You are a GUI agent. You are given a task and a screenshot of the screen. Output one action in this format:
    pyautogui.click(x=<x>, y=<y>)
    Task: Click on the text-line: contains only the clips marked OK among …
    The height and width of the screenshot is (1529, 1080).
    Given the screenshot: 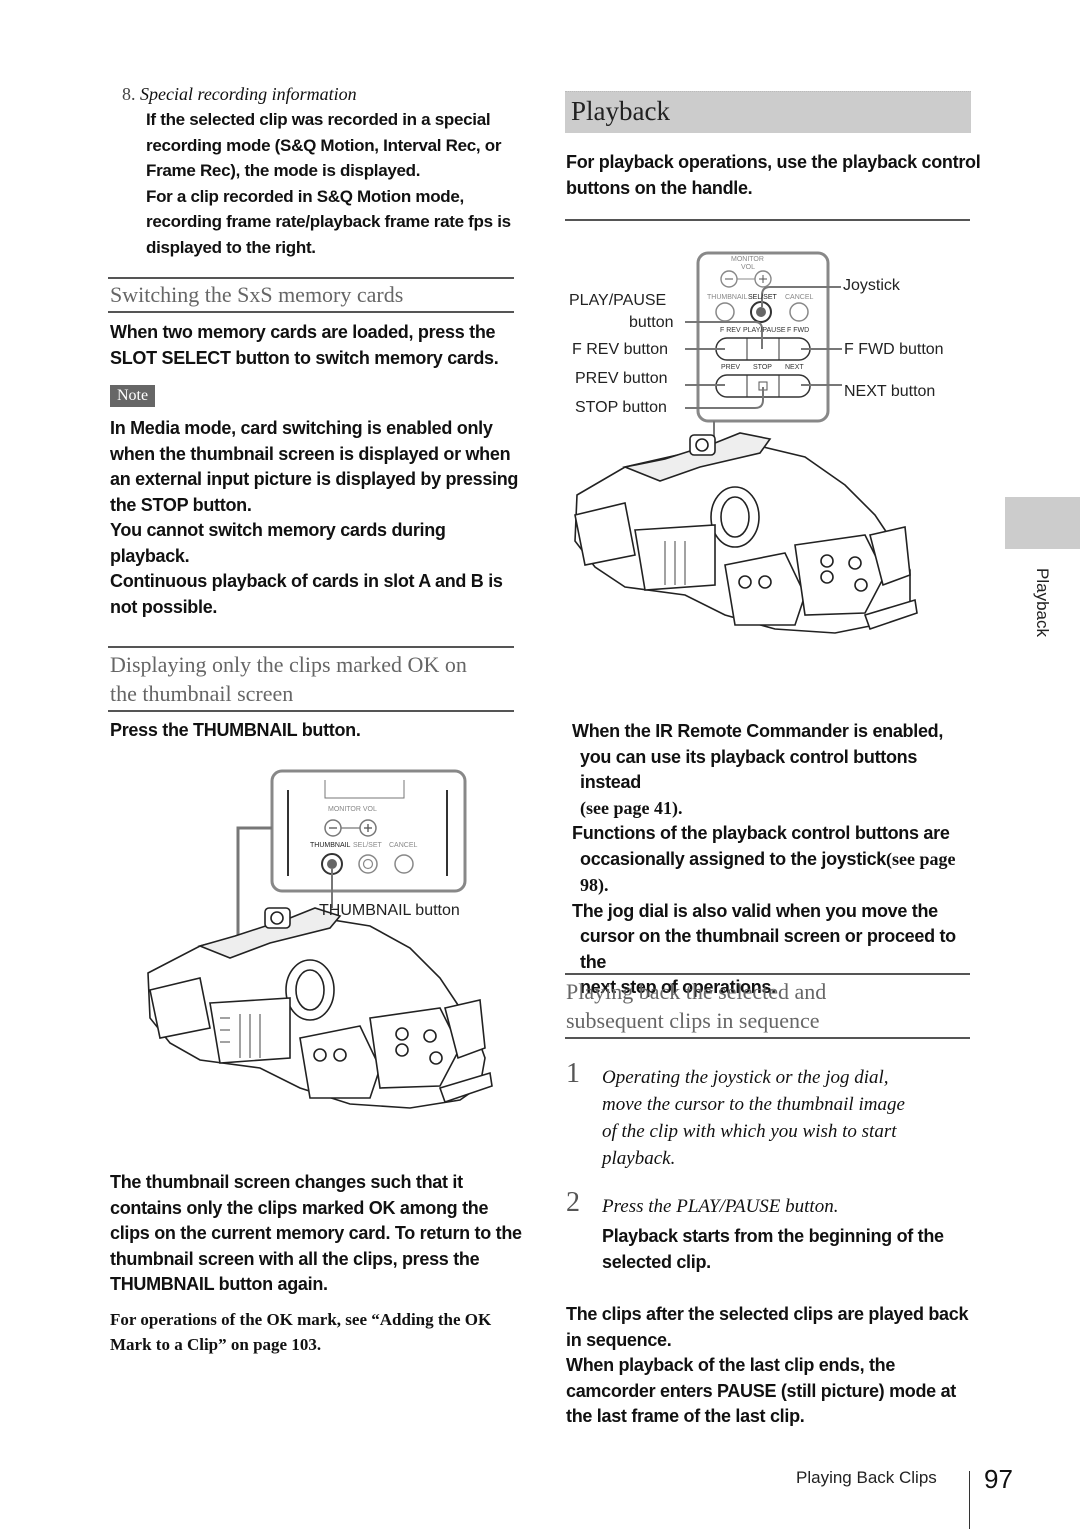 What is the action you would take?
    pyautogui.click(x=299, y=1207)
    